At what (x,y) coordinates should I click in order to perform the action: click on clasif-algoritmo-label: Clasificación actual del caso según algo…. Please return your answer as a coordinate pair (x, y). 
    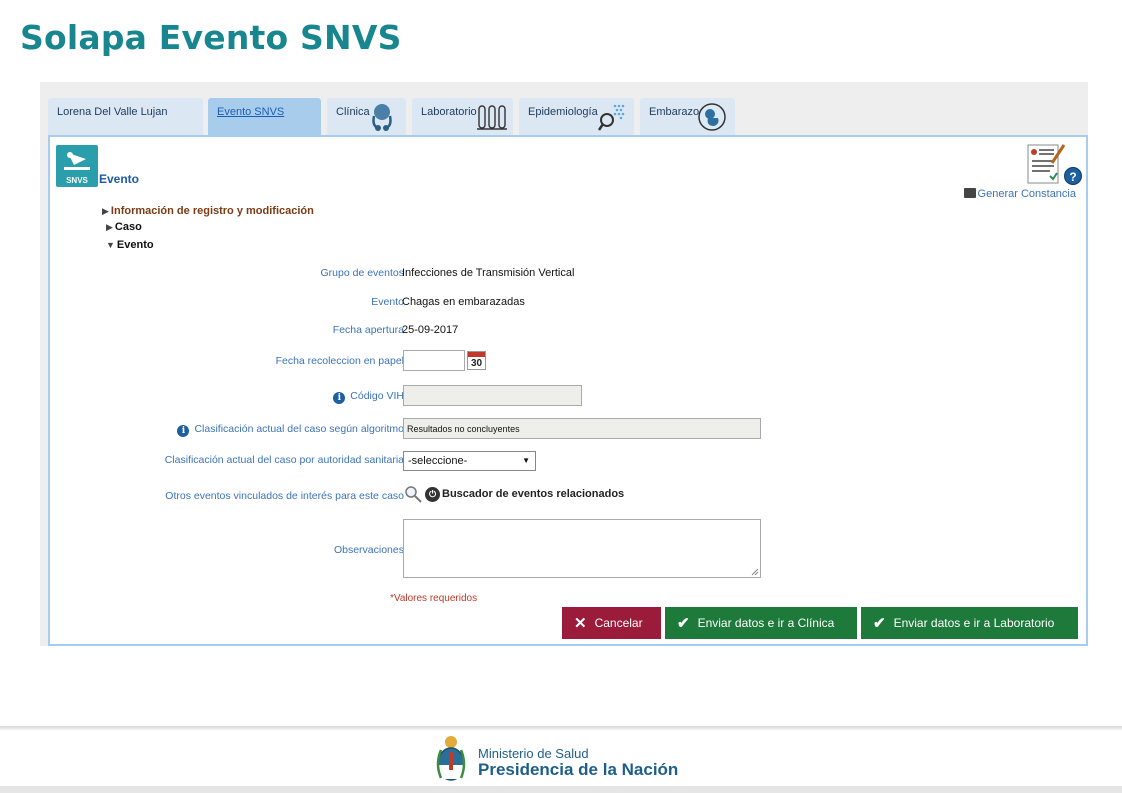
    Looking at the image, I should click on (299, 429).